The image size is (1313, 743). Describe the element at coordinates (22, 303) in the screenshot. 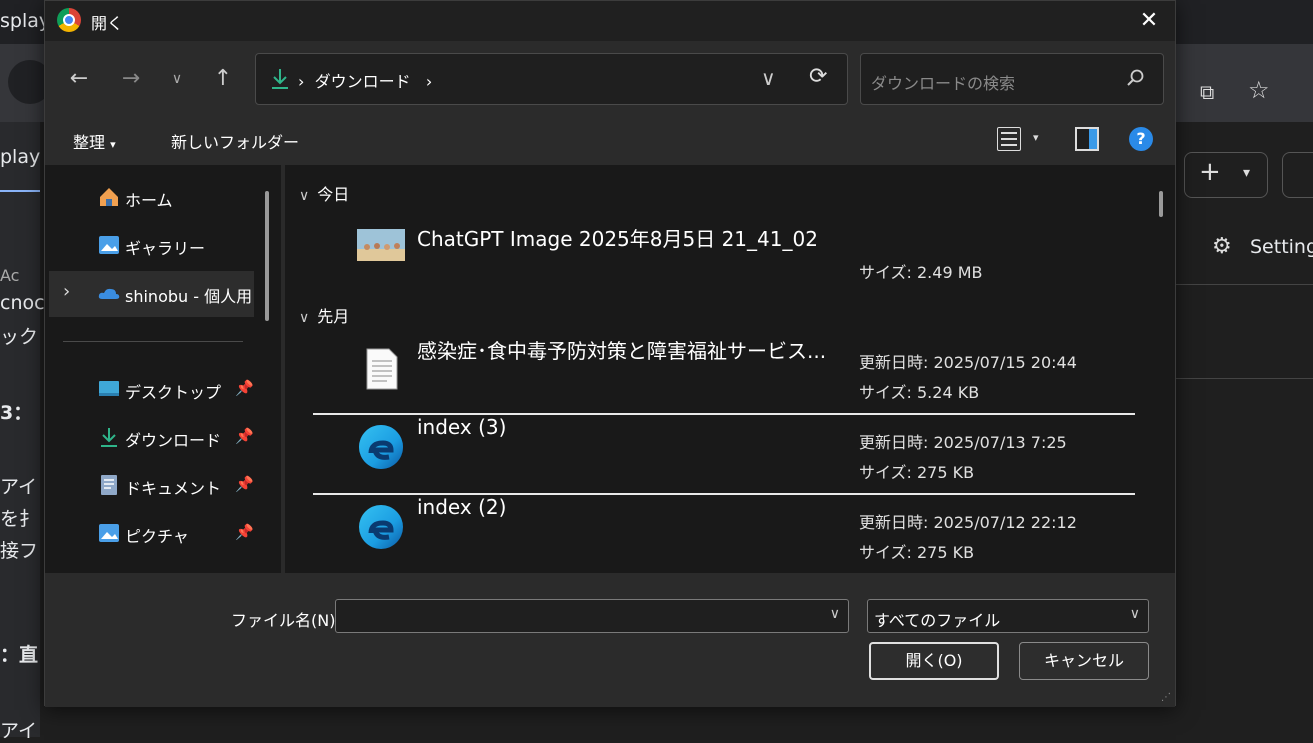

I see `bg-left-text: cnoc` at that location.